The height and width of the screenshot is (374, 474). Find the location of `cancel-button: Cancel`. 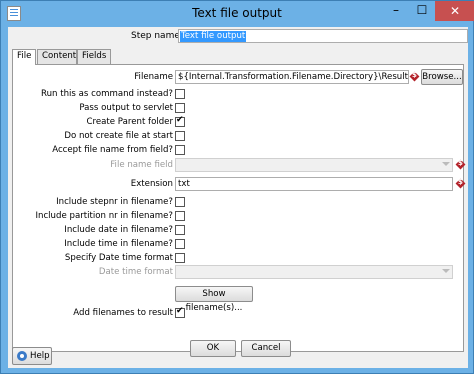

cancel-button: Cancel is located at coordinates (266, 348).